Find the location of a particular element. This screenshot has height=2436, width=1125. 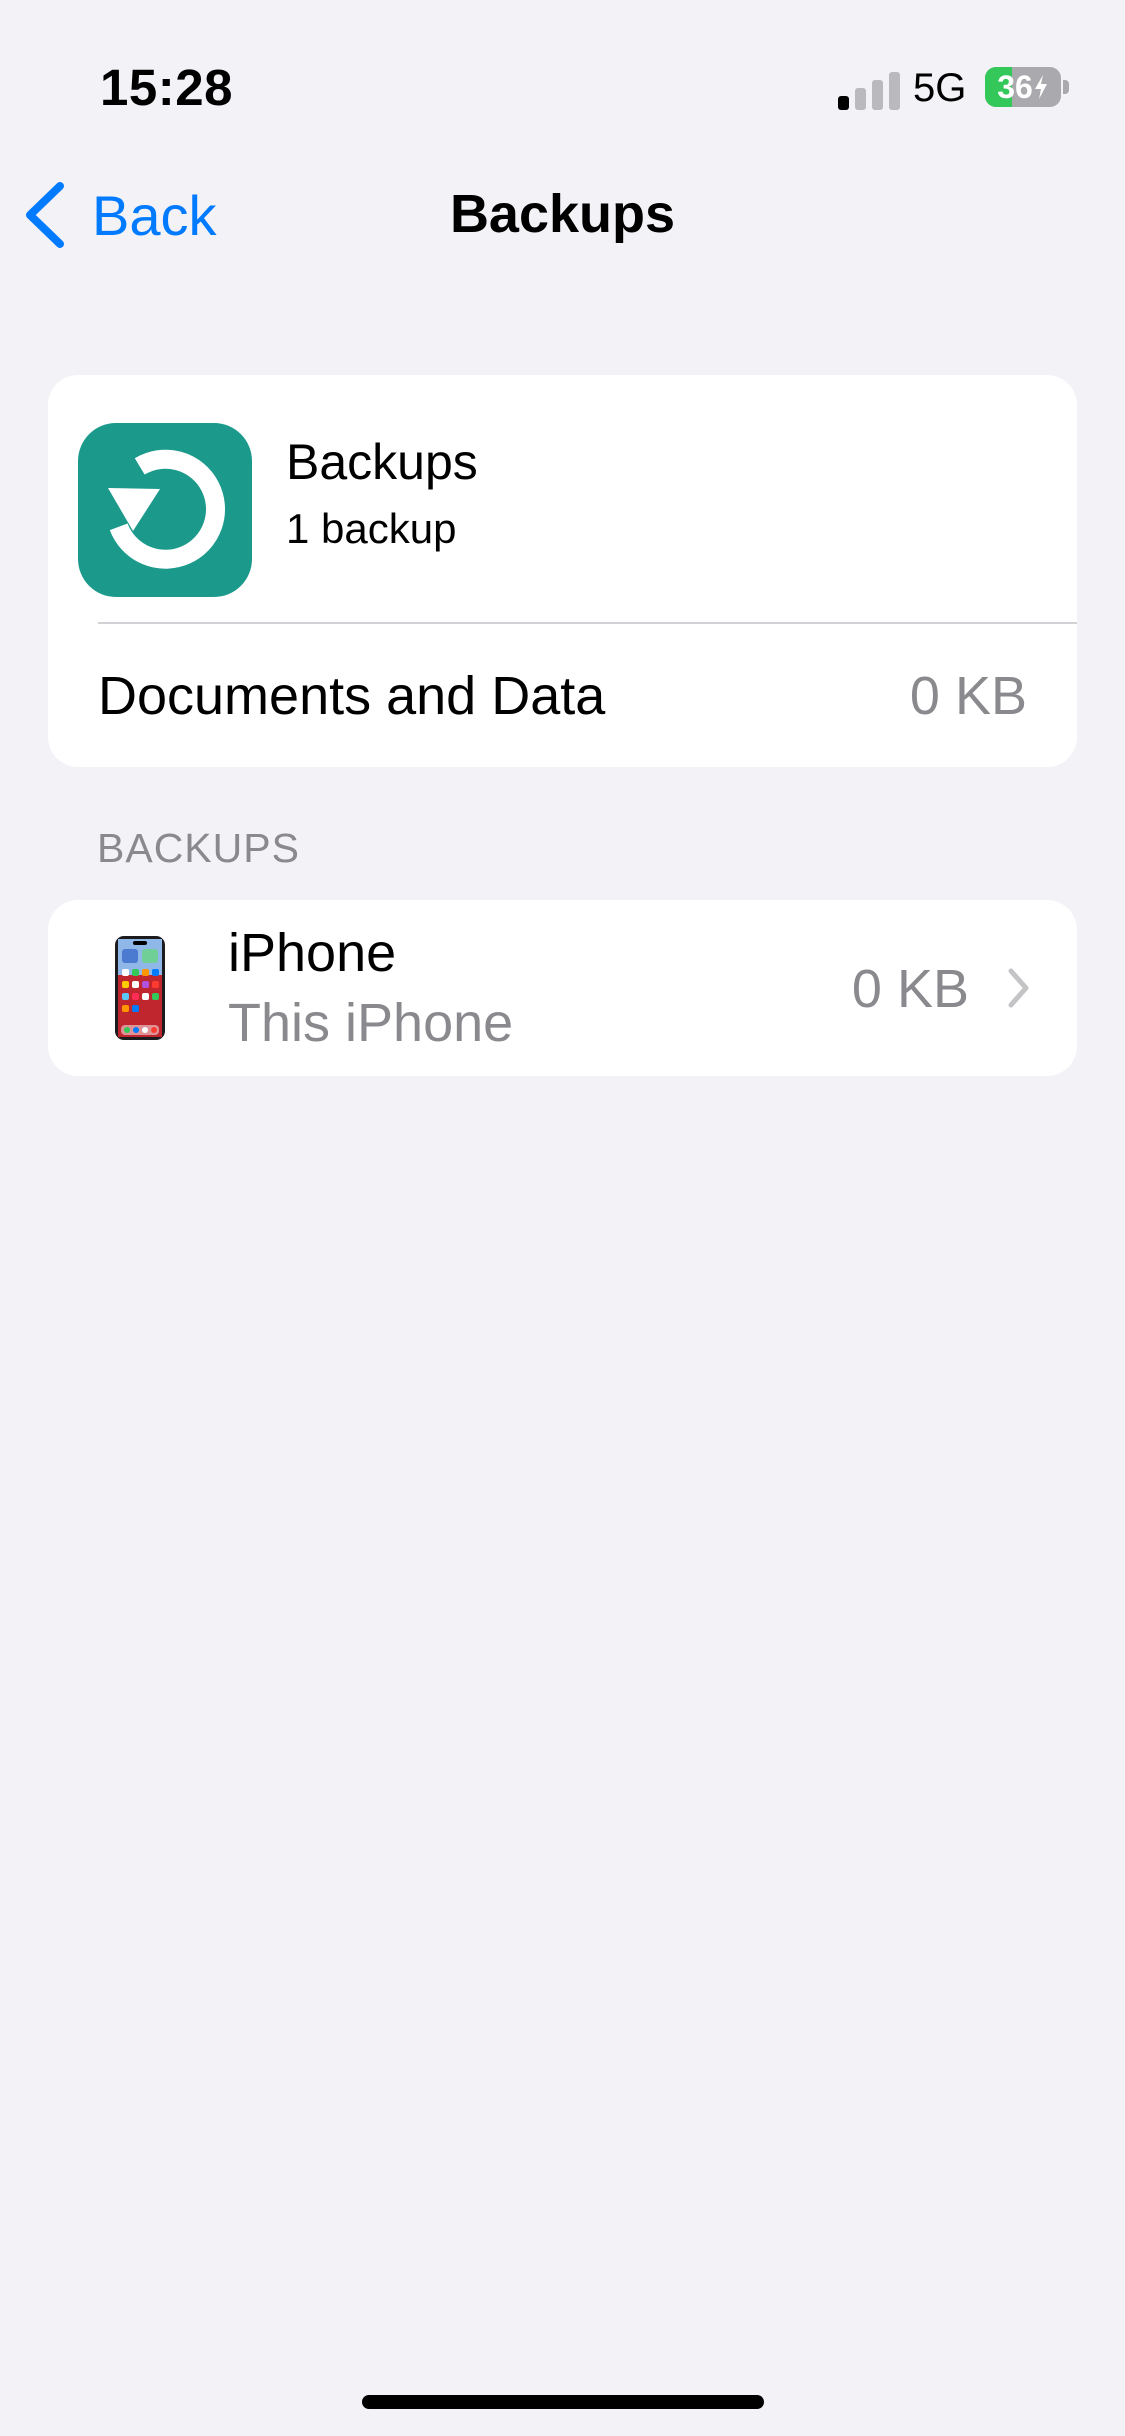

documents-and-data-value: 0 KB is located at coordinates (968, 696).